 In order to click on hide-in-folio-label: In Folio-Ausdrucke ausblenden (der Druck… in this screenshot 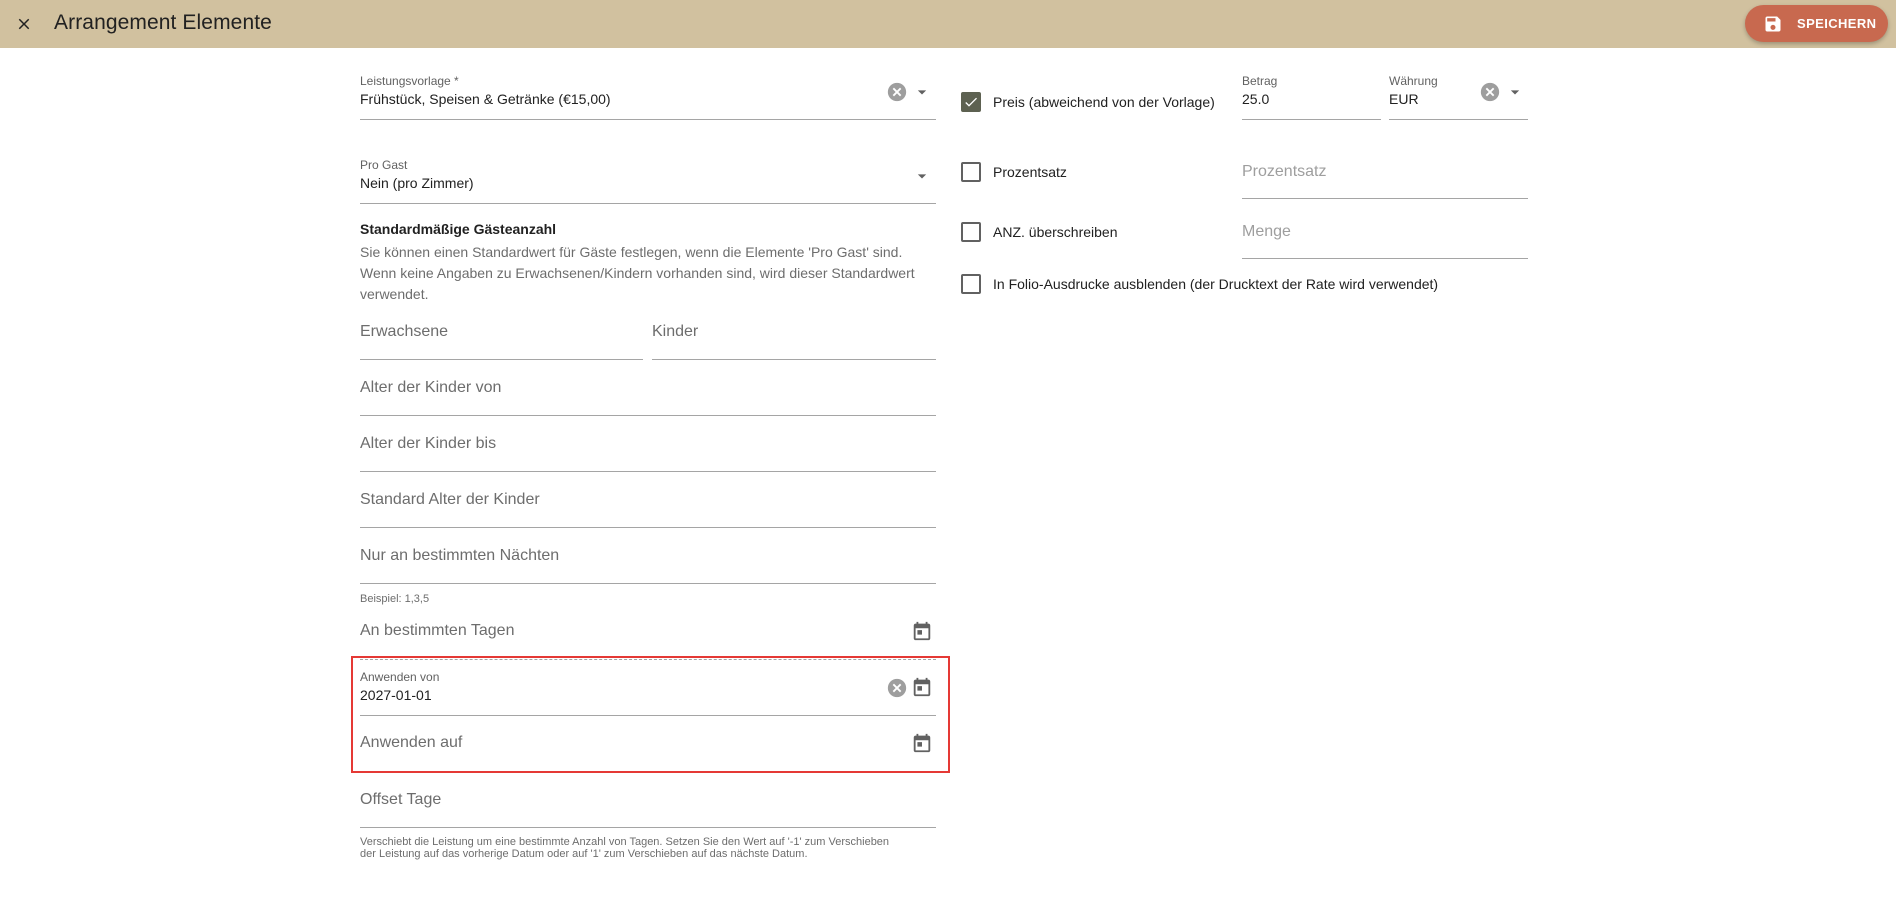, I will do `click(1216, 284)`.